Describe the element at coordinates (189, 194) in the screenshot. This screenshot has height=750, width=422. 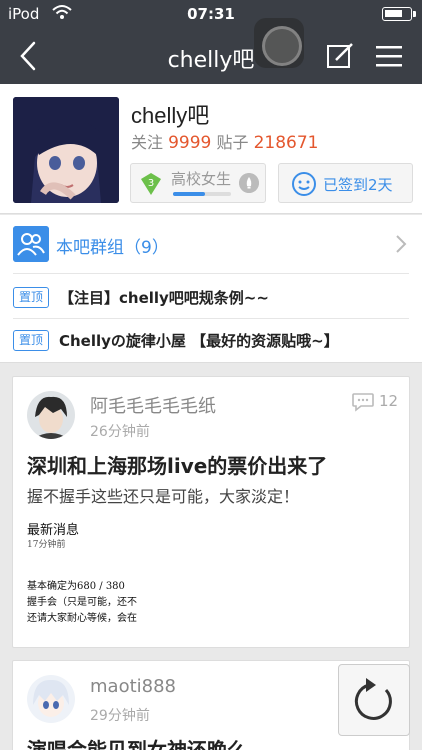
I see `level-progress-fill` at that location.